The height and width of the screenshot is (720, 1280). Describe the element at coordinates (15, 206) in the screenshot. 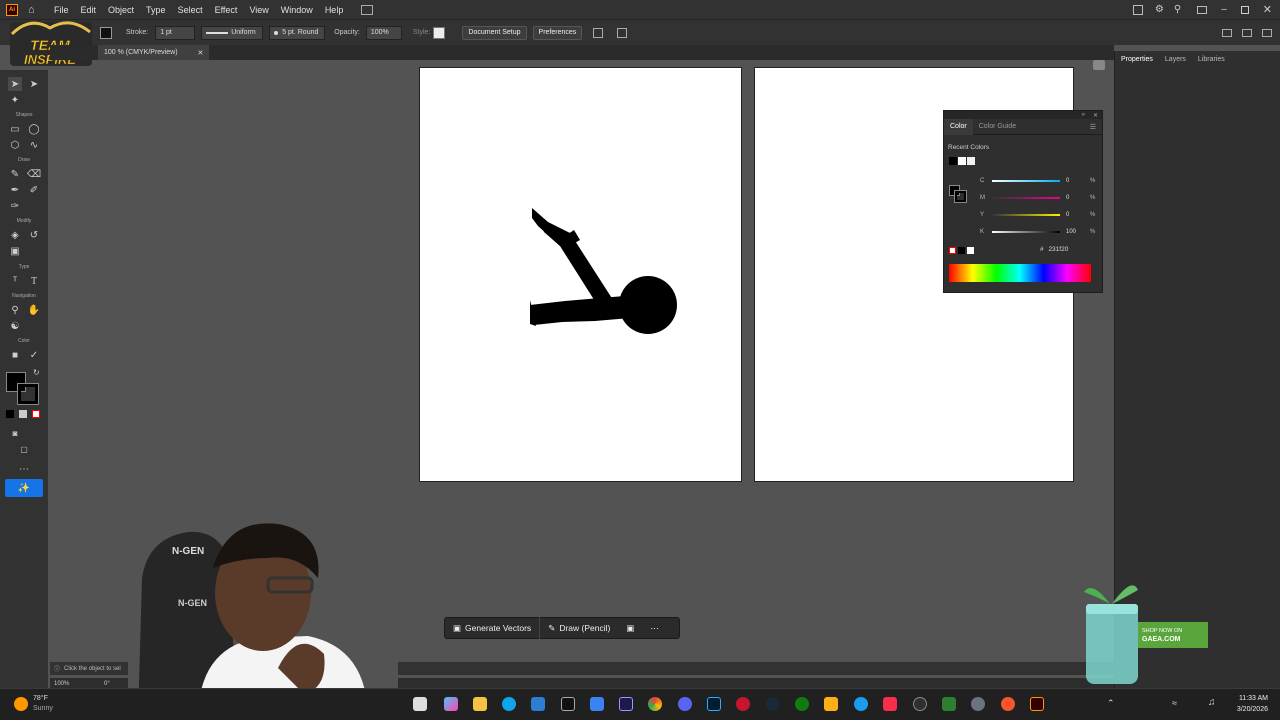

I see `pen-tool-icon: ✑` at that location.